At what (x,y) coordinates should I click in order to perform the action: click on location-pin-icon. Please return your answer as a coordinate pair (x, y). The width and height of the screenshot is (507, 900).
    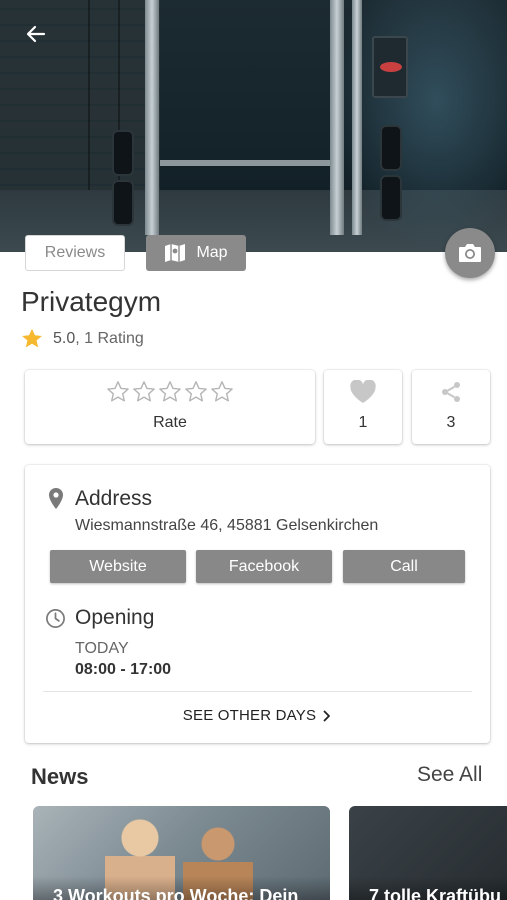
    Looking at the image, I should click on (56, 498).